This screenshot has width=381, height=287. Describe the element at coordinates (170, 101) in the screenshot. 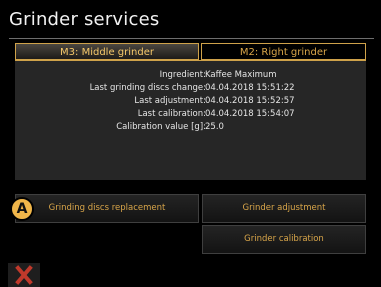

I see `info-label: Last adjustment:` at that location.